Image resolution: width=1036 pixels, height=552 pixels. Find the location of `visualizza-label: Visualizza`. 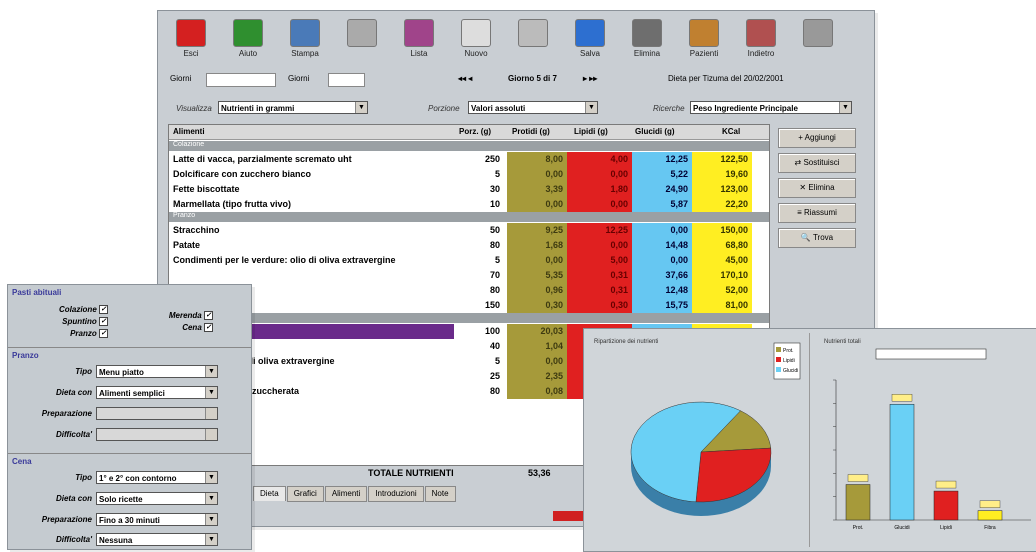

visualizza-label: Visualizza is located at coordinates (194, 108).